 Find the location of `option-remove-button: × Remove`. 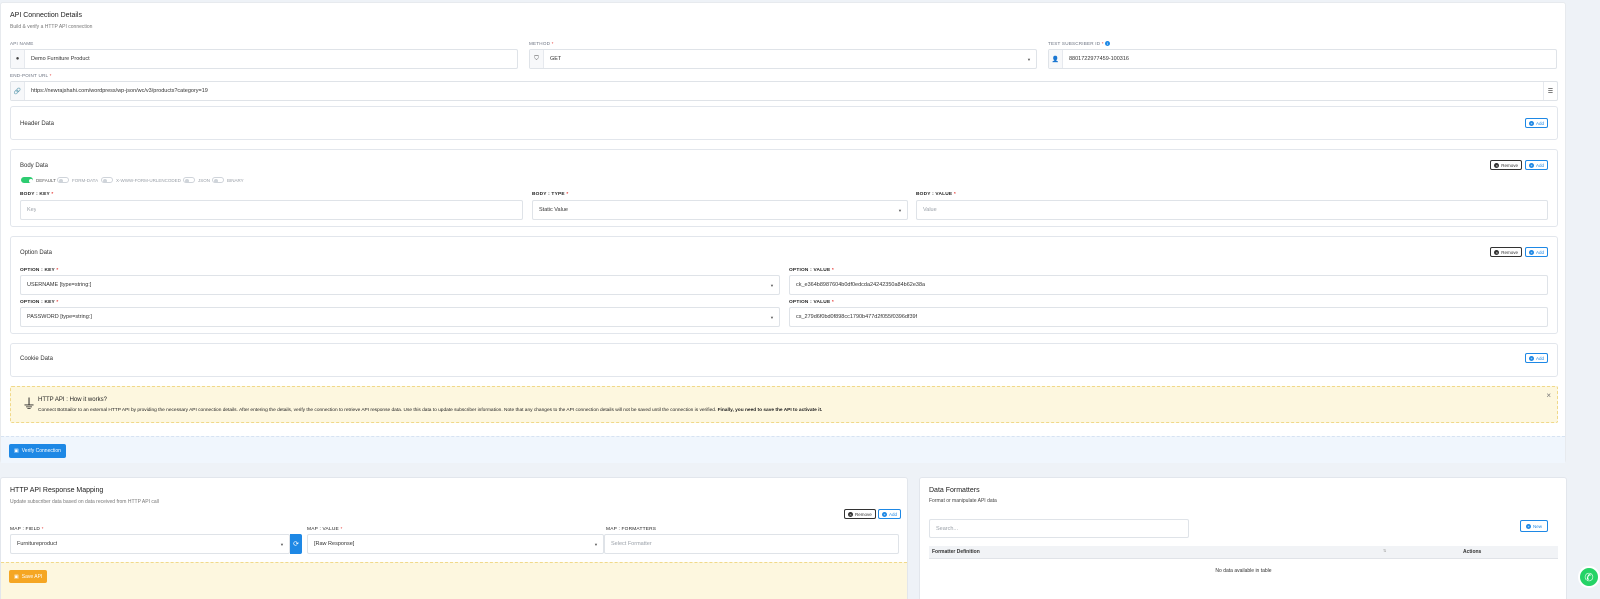

option-remove-button: × Remove is located at coordinates (1506, 252).